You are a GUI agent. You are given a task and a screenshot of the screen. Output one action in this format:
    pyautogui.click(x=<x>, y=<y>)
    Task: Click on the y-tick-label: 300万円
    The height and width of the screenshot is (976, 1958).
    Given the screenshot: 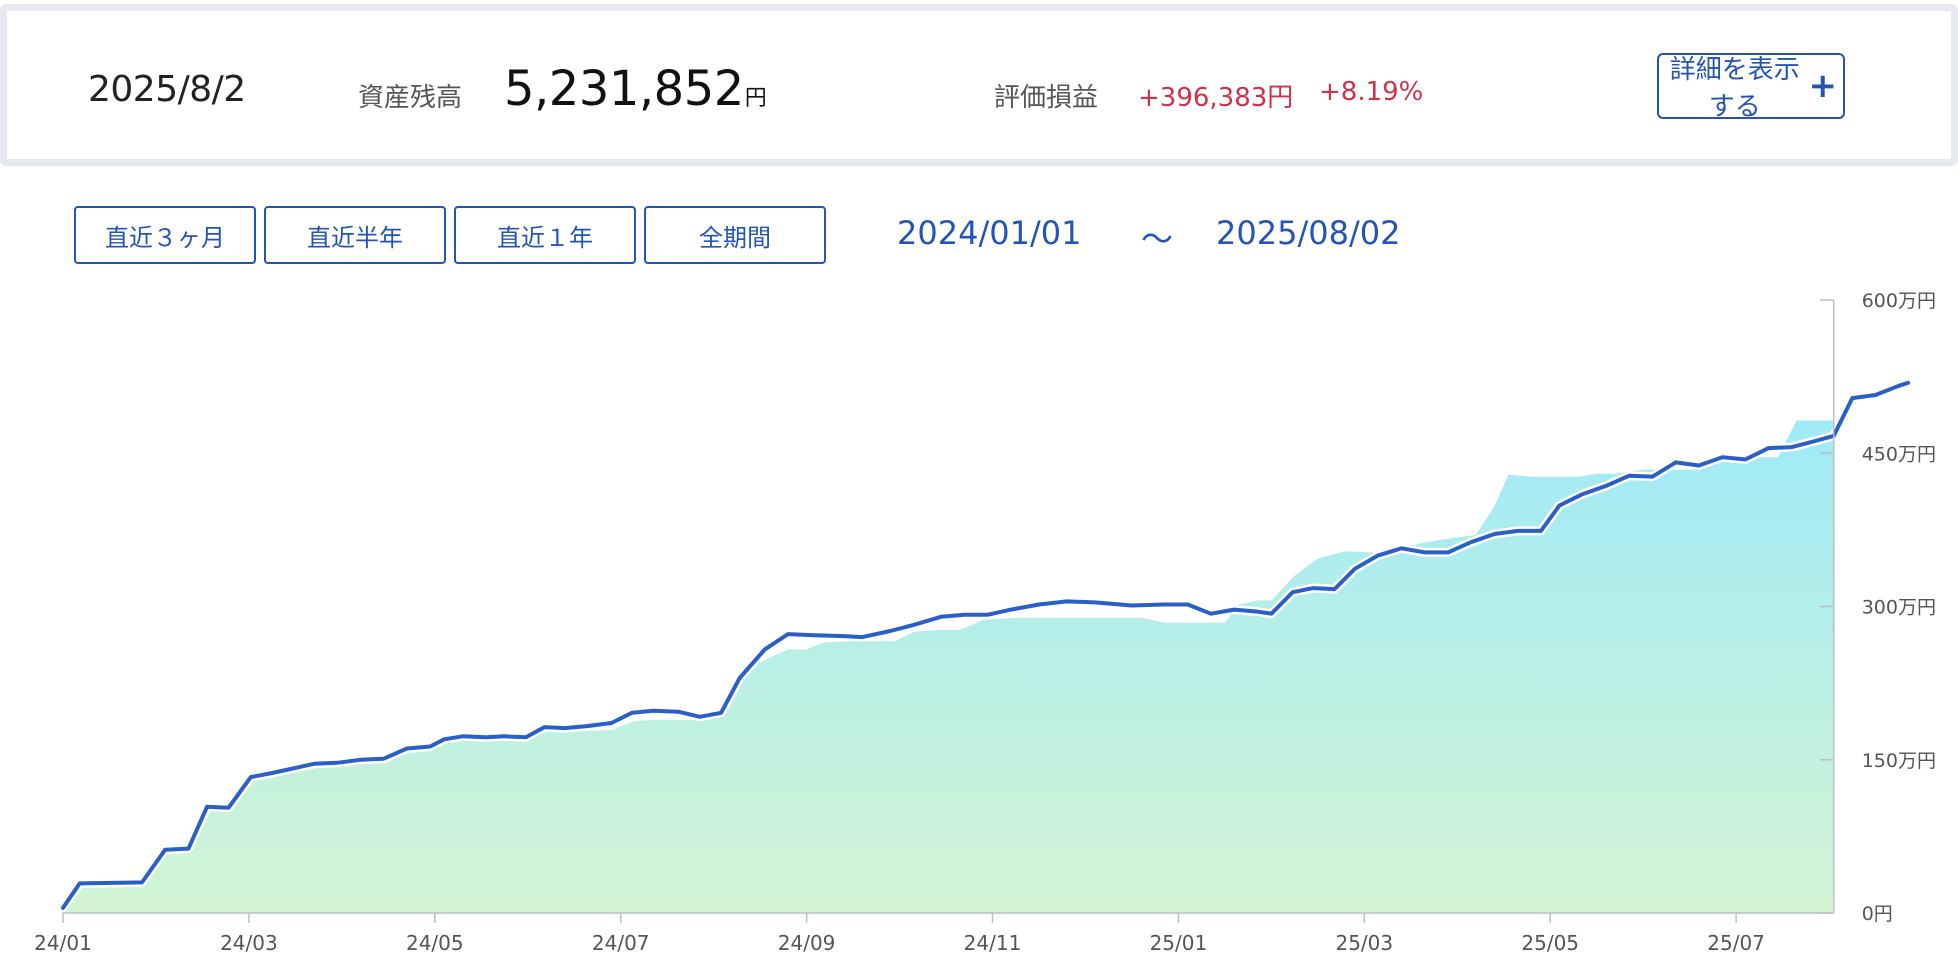 What is the action you would take?
    pyautogui.click(x=1899, y=608)
    